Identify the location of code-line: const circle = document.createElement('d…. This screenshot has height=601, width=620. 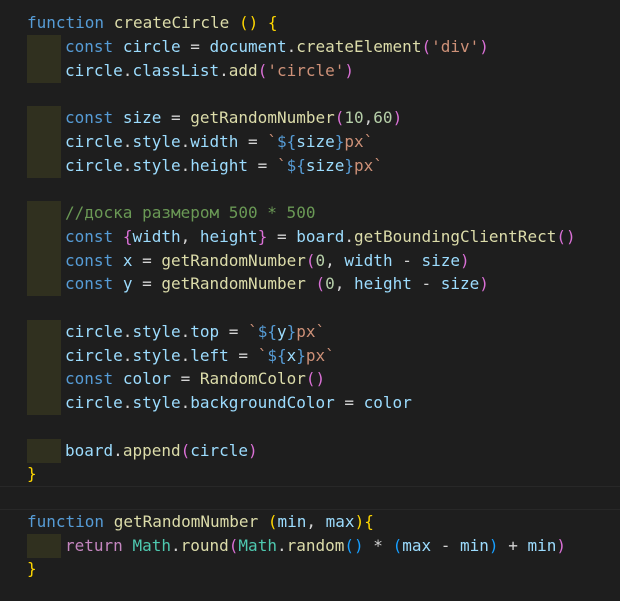
(310, 46).